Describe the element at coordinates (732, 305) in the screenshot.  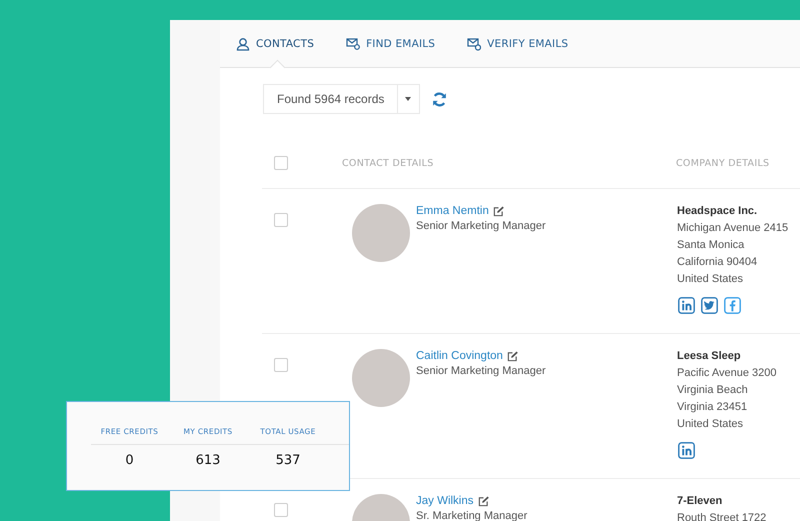
I see `facebook-icon` at that location.